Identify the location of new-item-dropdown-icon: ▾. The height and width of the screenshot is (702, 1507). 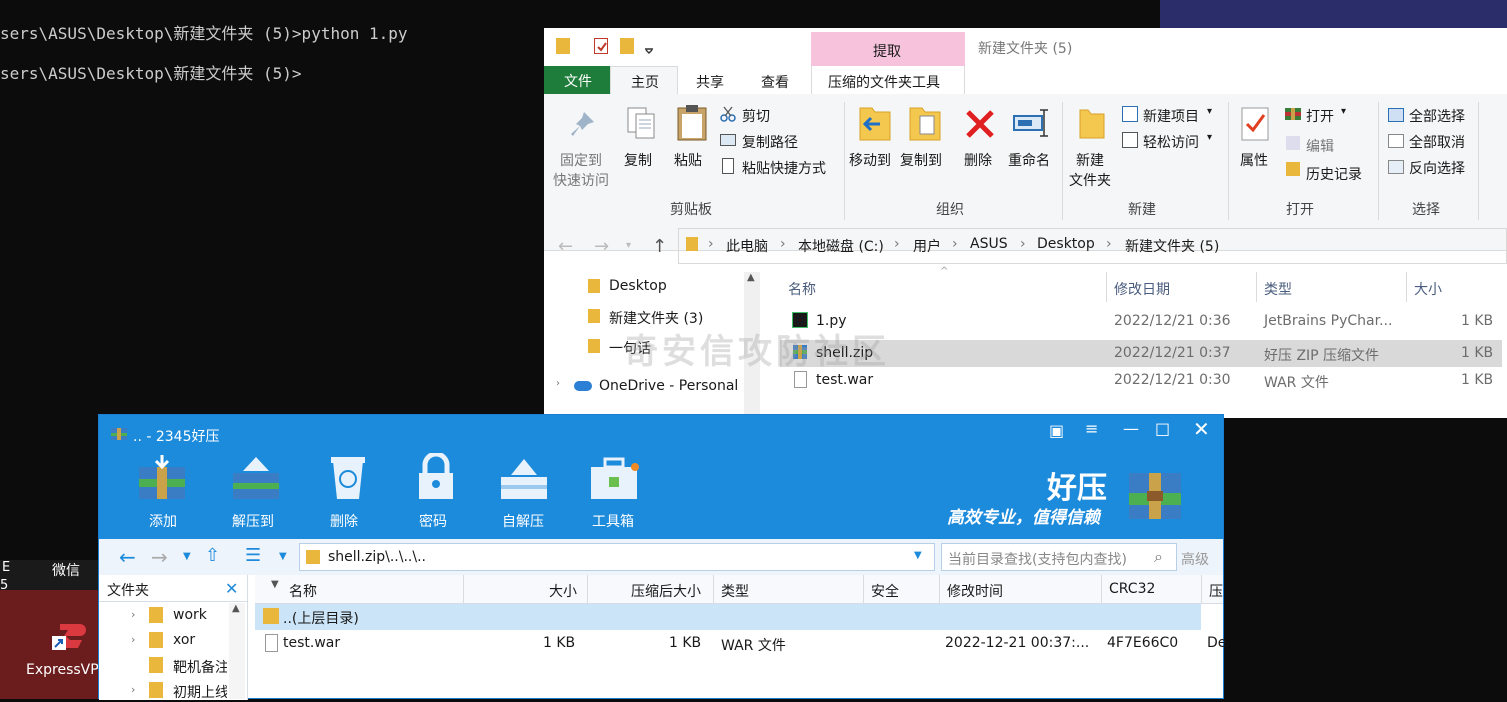
(1209, 111).